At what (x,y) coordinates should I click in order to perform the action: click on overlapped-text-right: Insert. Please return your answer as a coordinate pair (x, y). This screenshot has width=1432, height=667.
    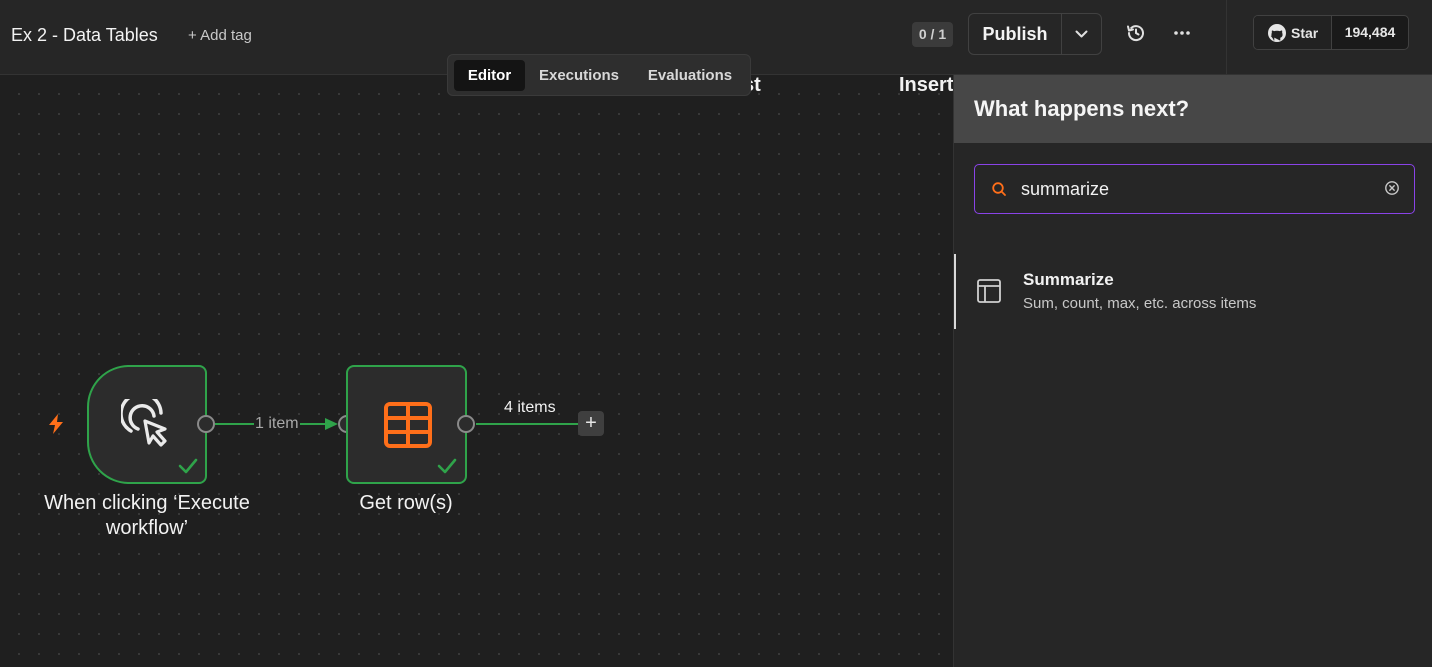
    Looking at the image, I should click on (926, 85).